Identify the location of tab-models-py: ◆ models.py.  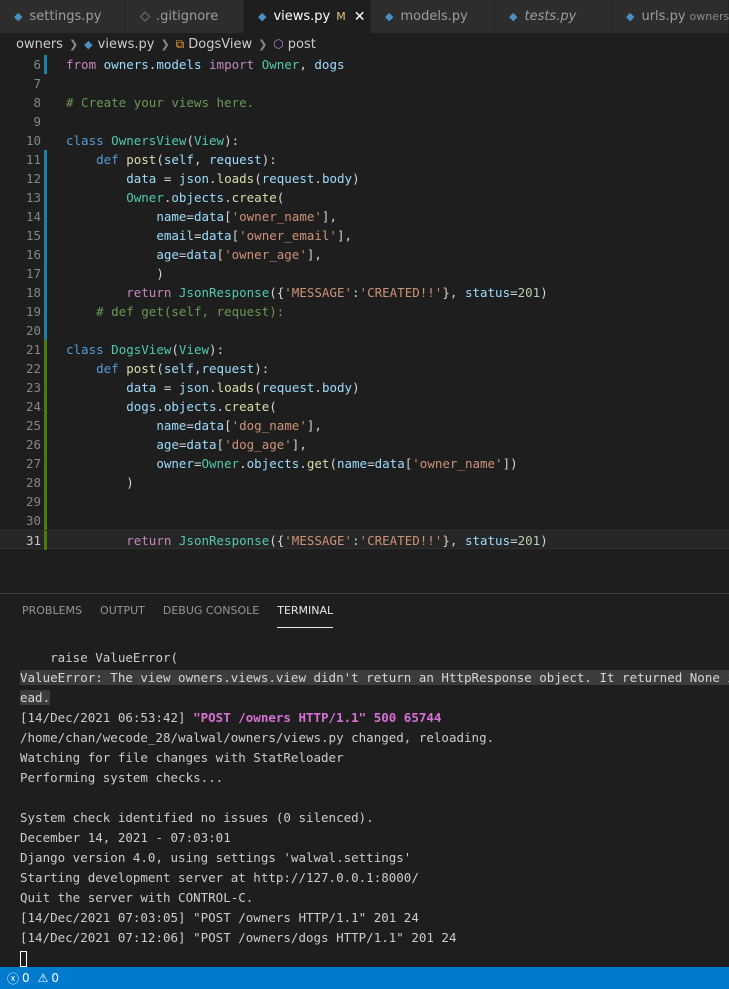
(433, 16).